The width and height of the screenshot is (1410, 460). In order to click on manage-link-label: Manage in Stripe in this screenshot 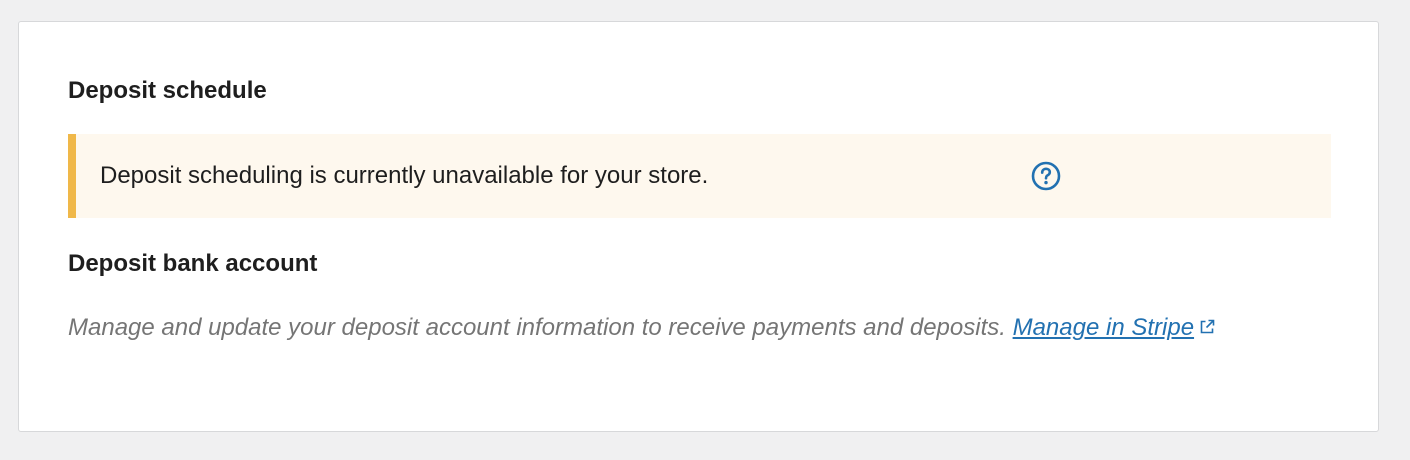, I will do `click(1103, 327)`.